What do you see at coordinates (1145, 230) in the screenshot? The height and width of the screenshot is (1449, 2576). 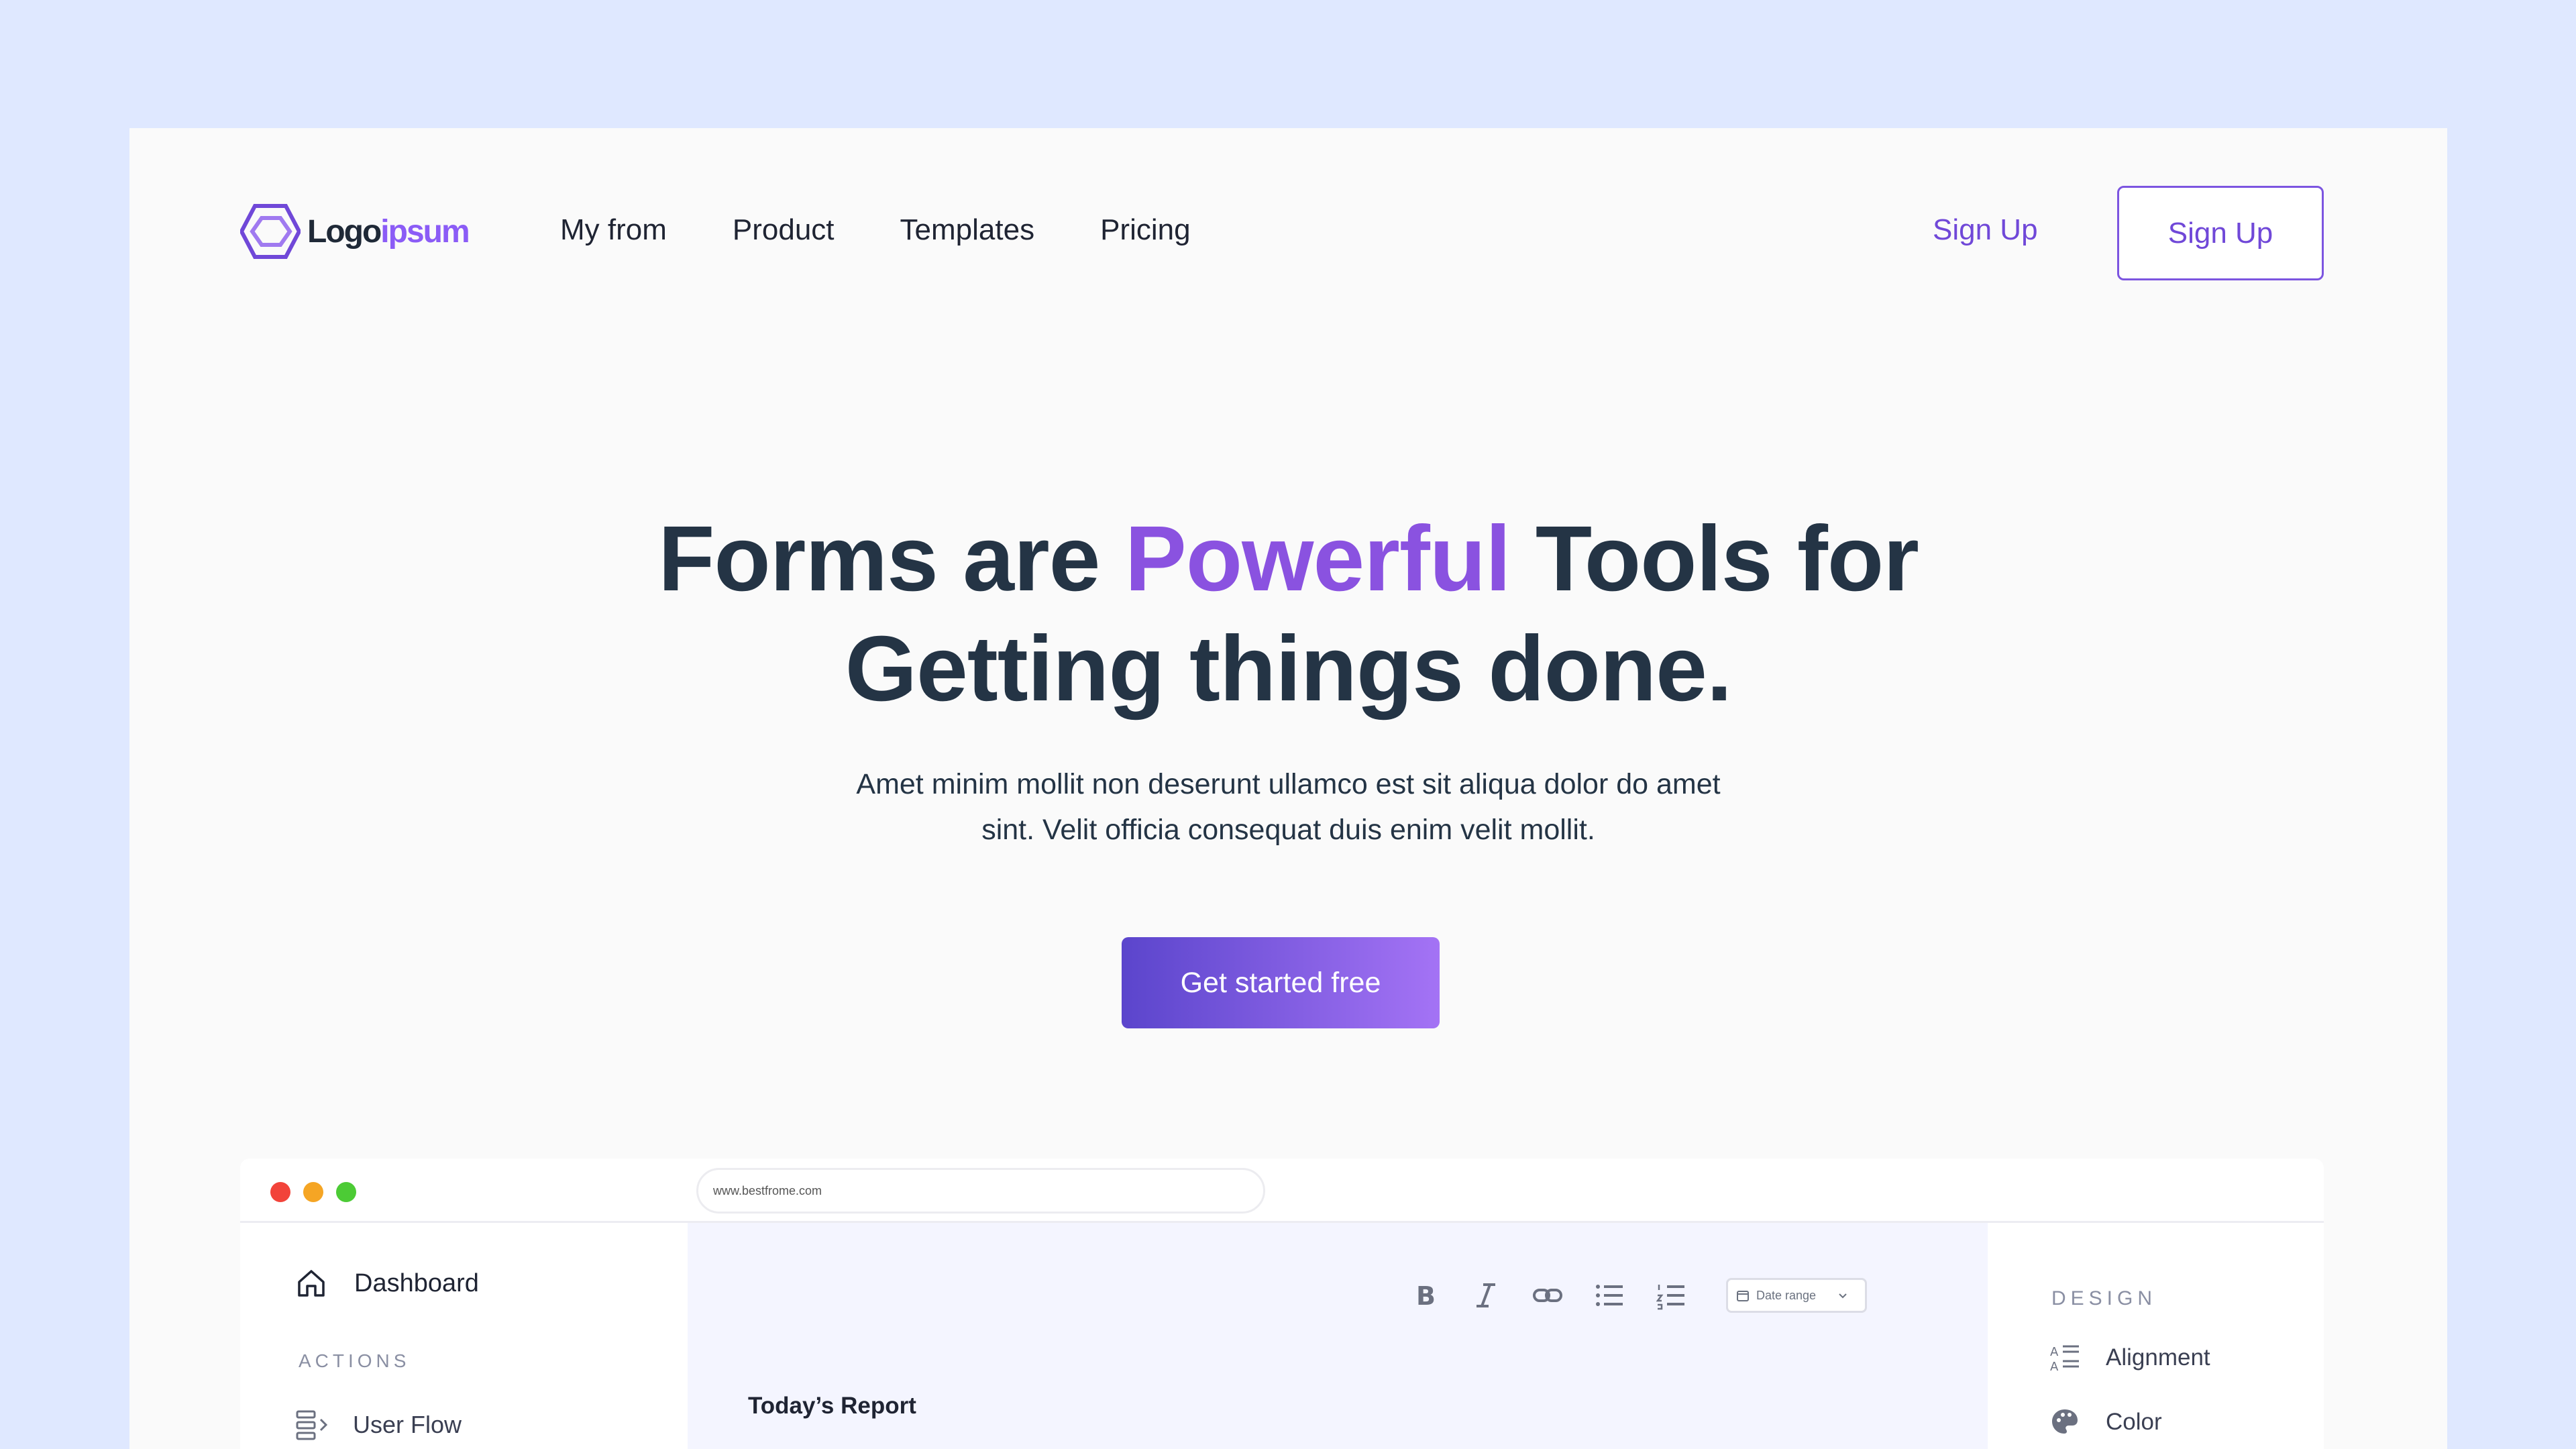 I see `nav-link-pricing: Pricing` at bounding box center [1145, 230].